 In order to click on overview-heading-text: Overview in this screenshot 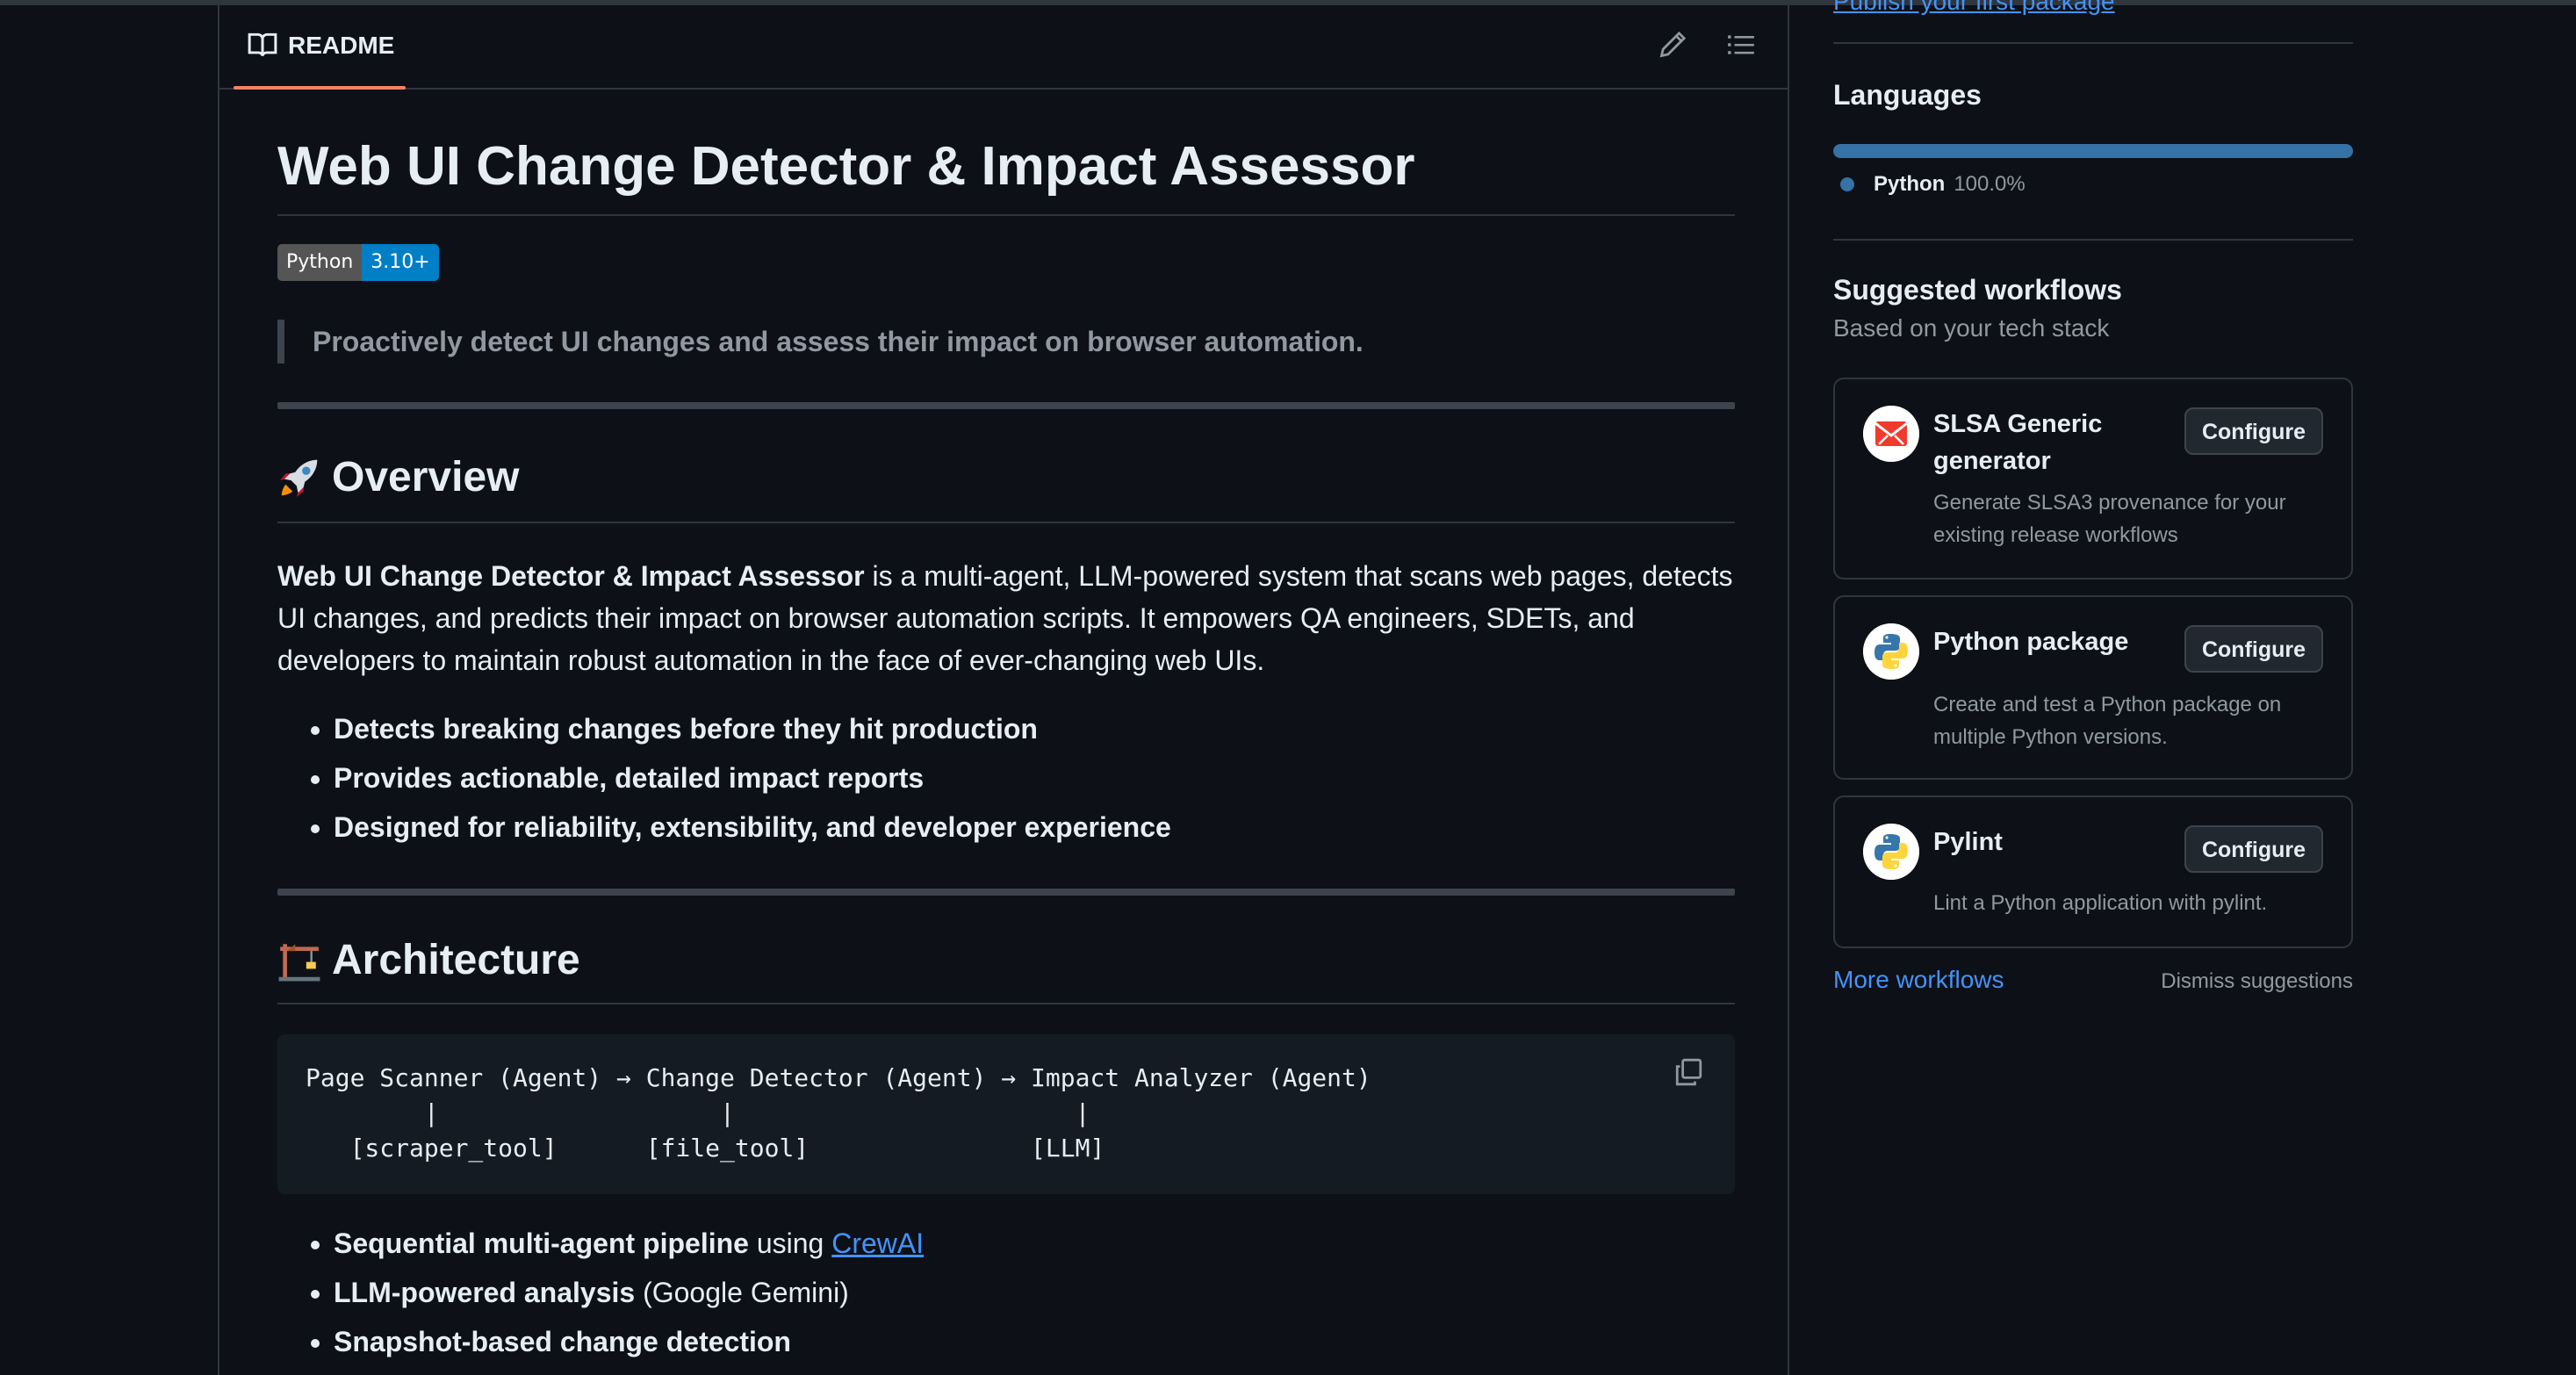, I will do `click(426, 477)`.